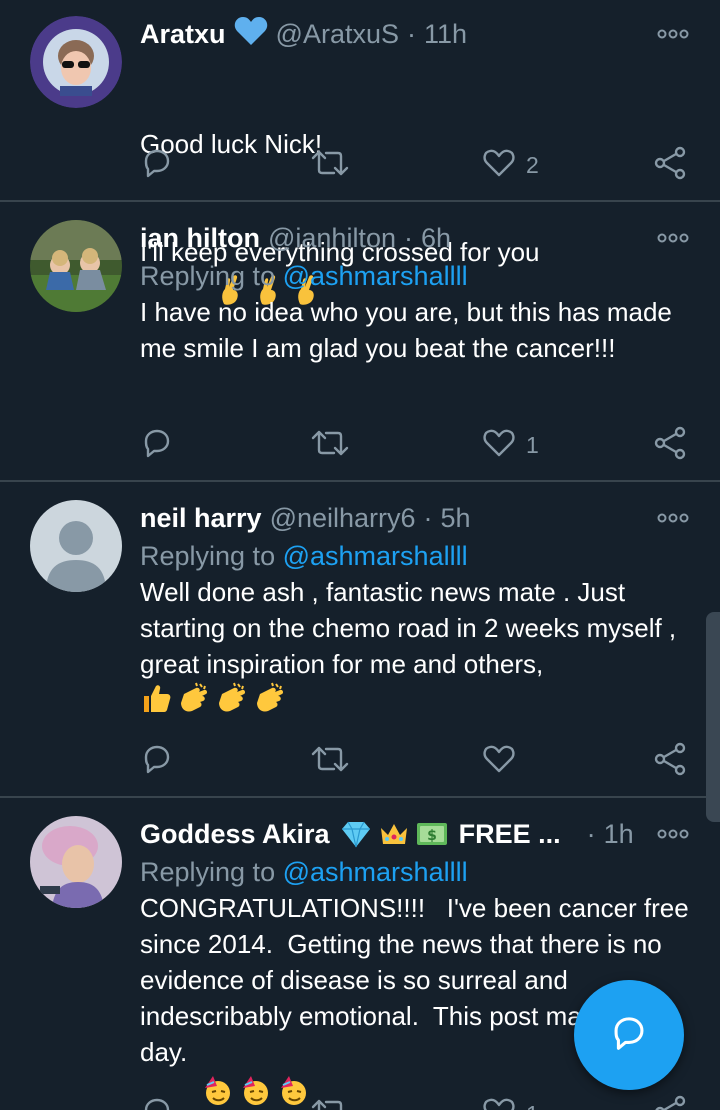 Image resolution: width=720 pixels, height=1110 pixels. What do you see at coordinates (415, 165) in the screenshot?
I see `tweet-actions: 2` at bounding box center [415, 165].